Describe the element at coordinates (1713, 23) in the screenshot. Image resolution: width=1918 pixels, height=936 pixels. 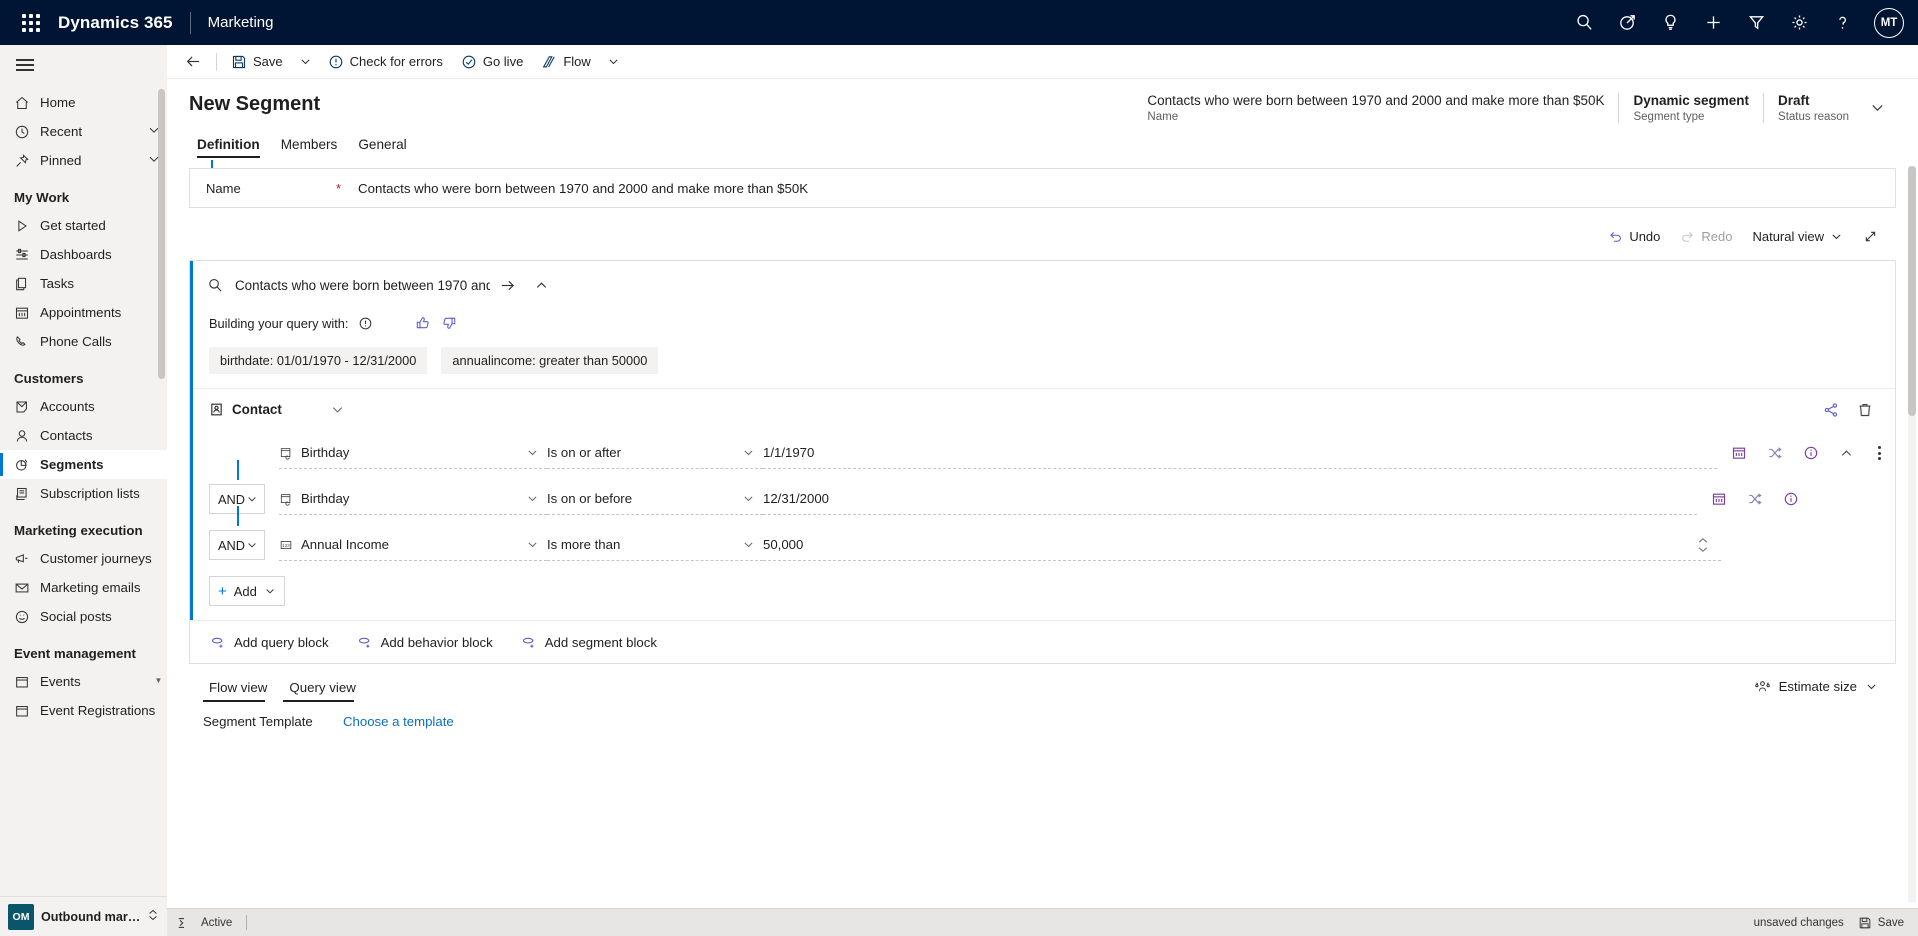
I see `quick-create-button` at that location.